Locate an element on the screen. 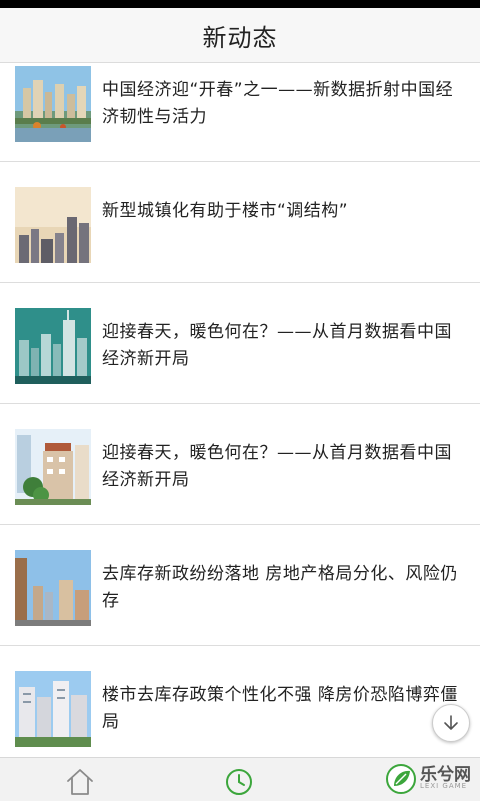  news-title: 楼市去库存政策个性化不强 降房价恐陷博弈僵局 is located at coordinates (282, 709).